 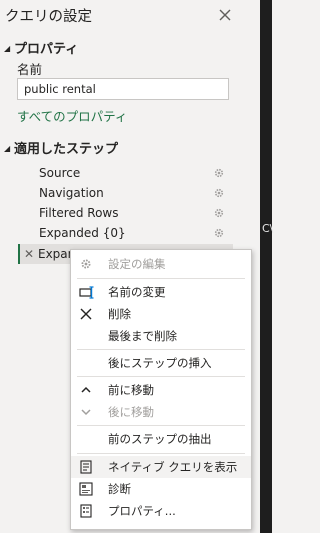 I want to click on menu-item-insert-step-after: 後にステップの挿入, so click(x=161, y=363).